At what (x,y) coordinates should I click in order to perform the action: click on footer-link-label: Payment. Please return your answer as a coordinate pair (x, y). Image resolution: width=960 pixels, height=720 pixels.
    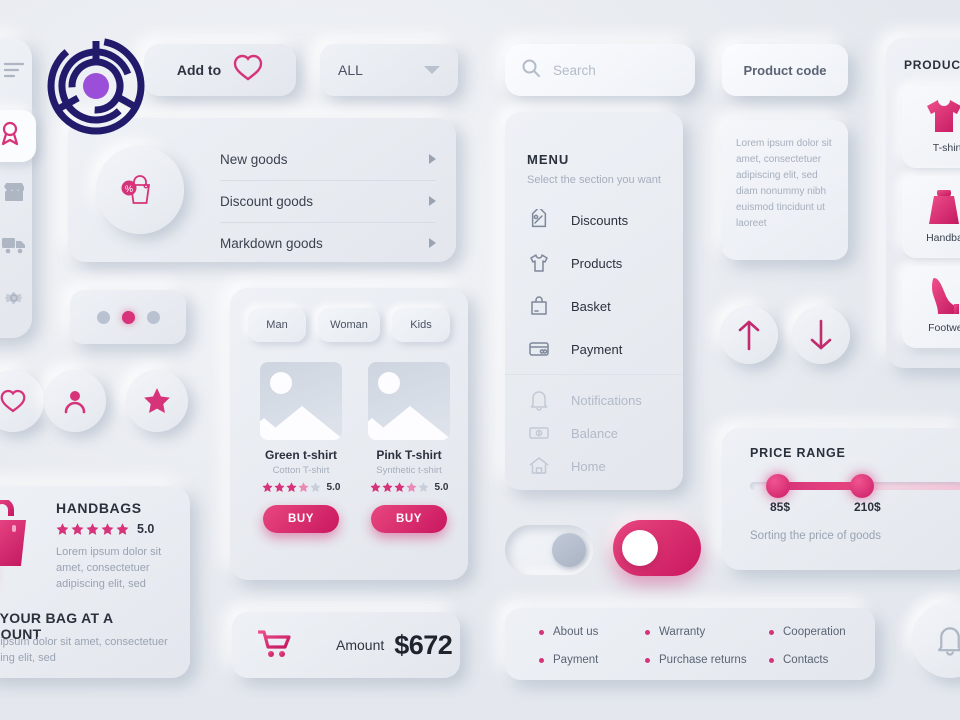
    Looking at the image, I should click on (576, 660).